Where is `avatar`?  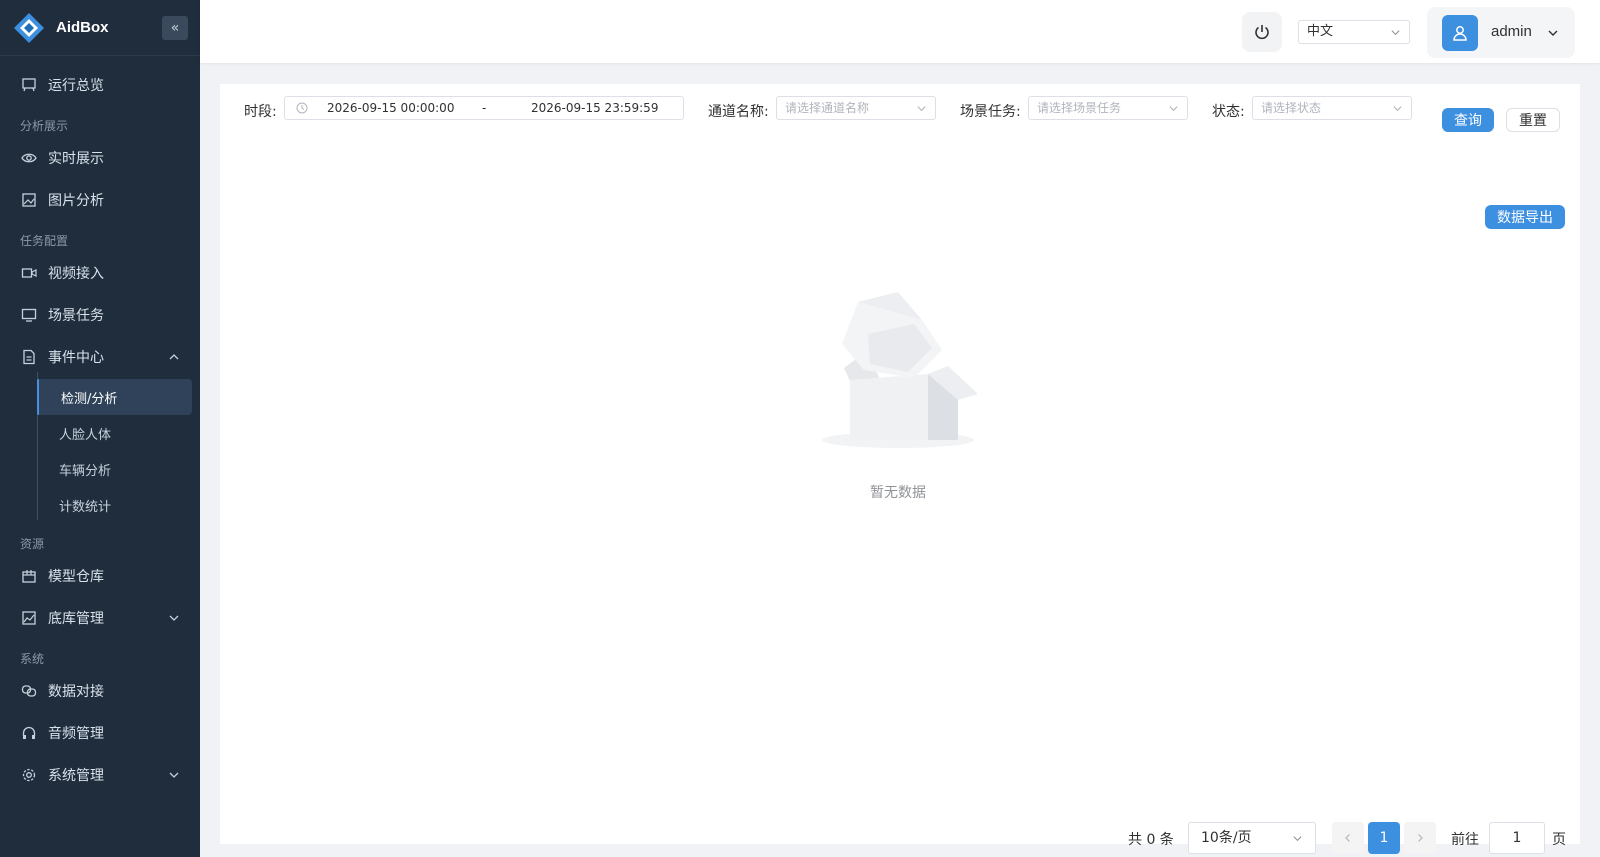 avatar is located at coordinates (1460, 33).